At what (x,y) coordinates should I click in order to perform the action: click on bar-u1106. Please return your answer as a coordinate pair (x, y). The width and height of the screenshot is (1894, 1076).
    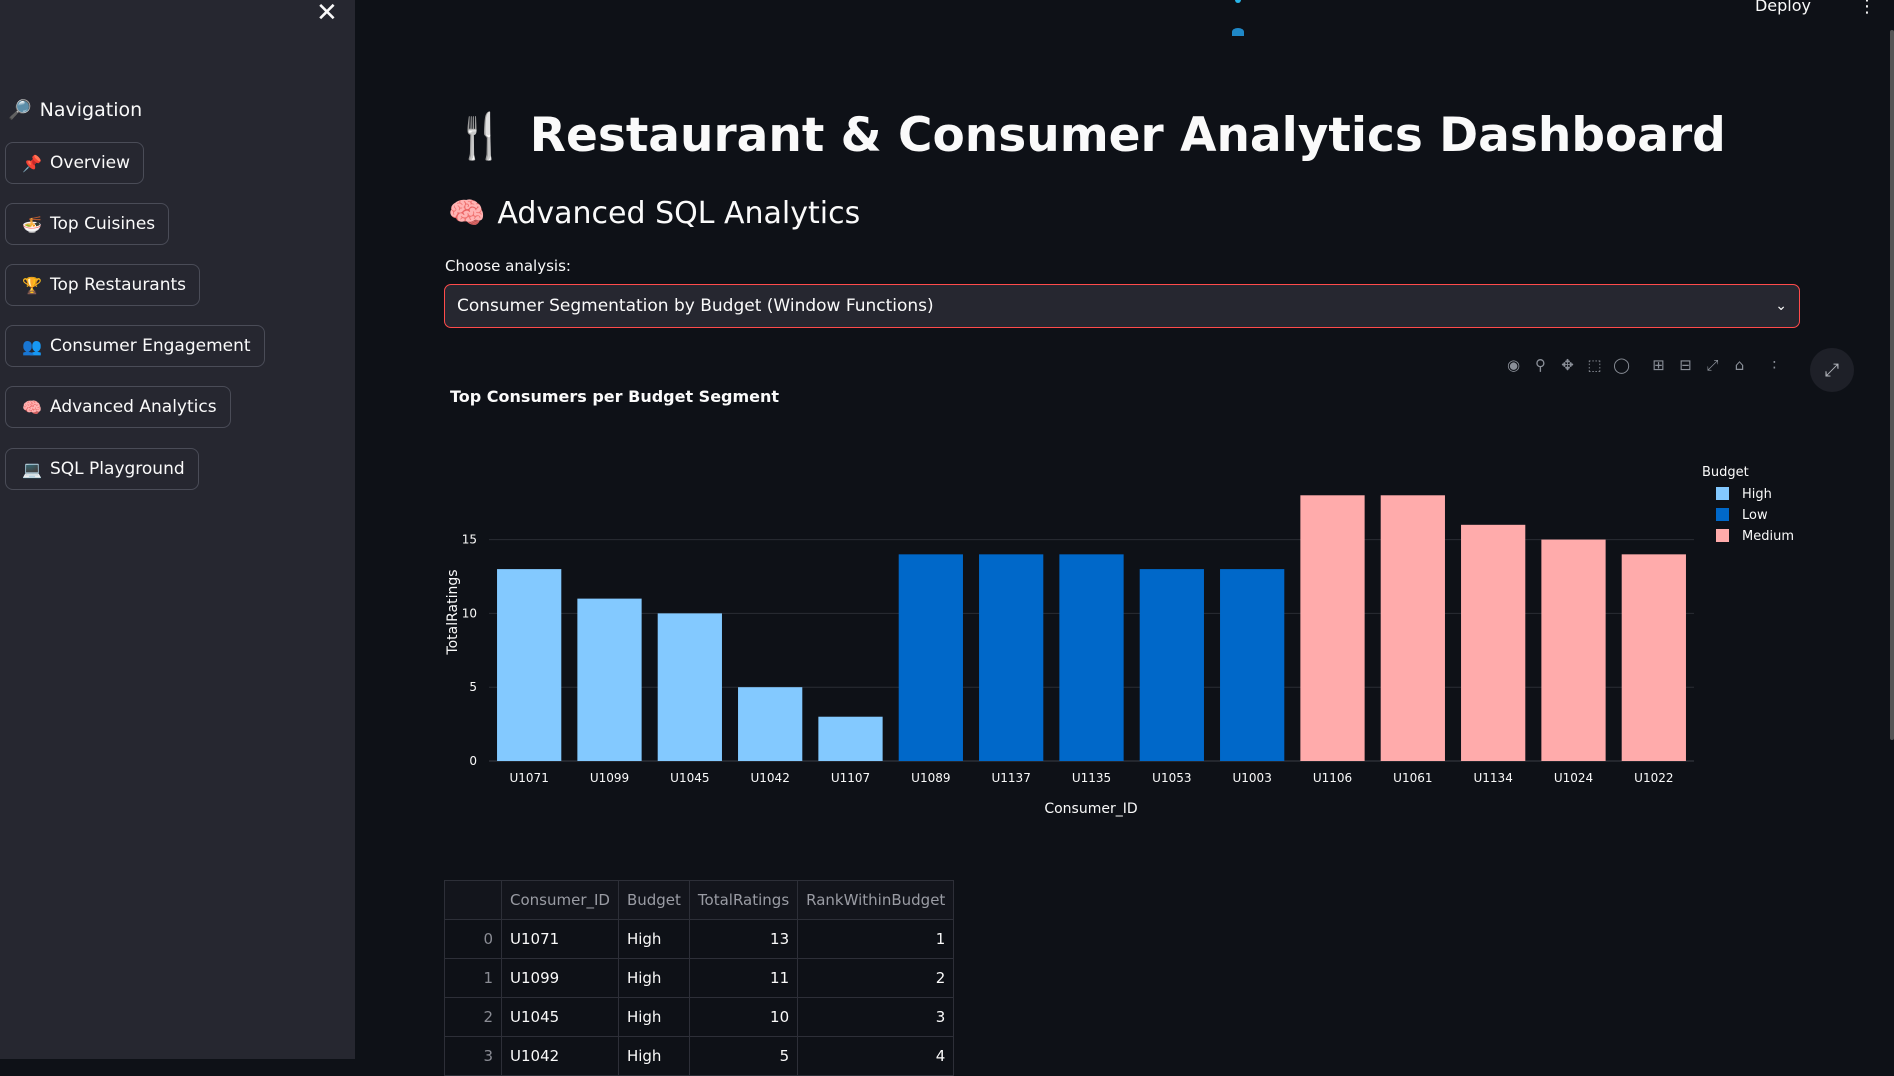
    Looking at the image, I should click on (1332, 628).